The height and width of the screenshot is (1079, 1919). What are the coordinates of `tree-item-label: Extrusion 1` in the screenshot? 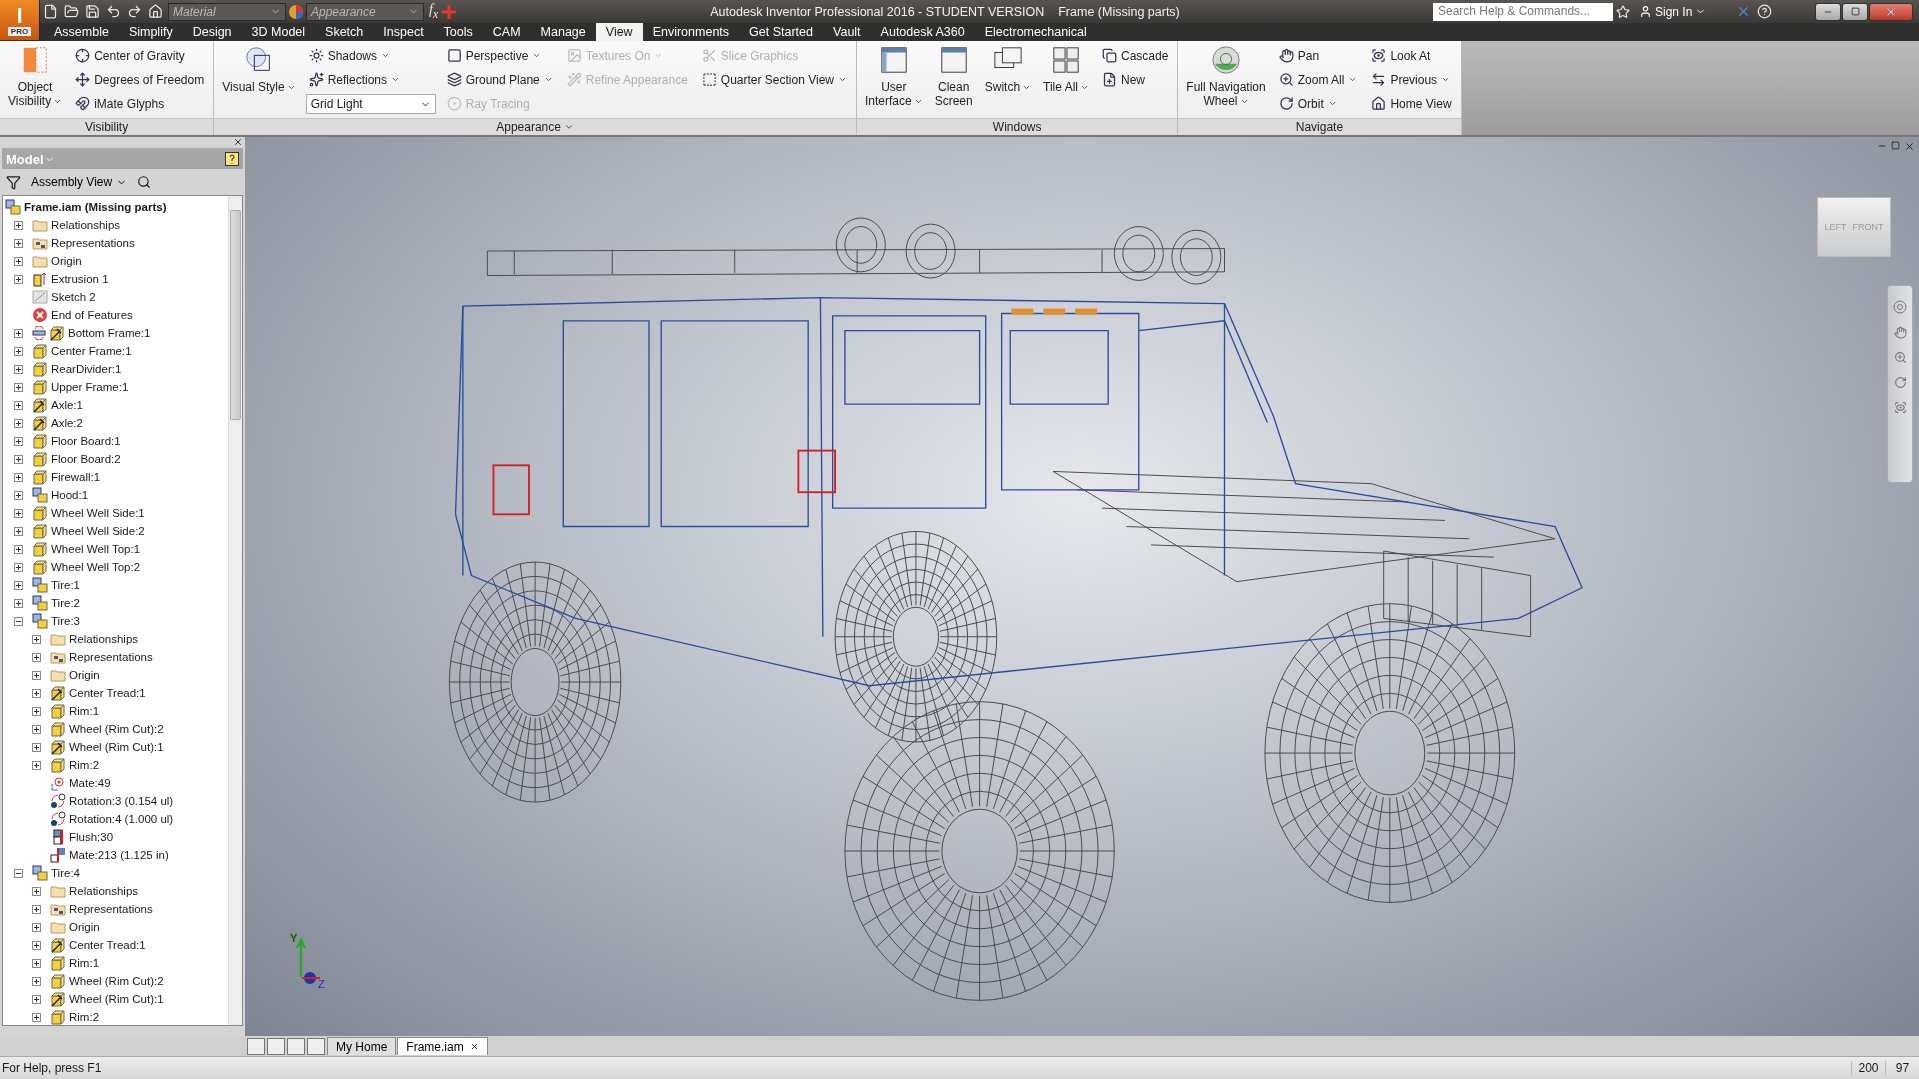 It's located at (80, 279).